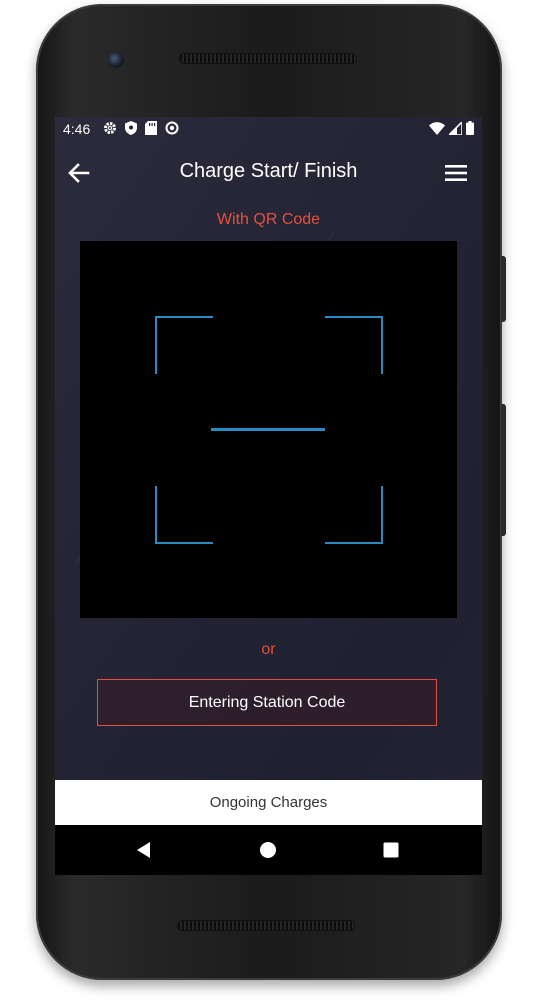  What do you see at coordinates (116, 60) in the screenshot?
I see `front-camera` at bounding box center [116, 60].